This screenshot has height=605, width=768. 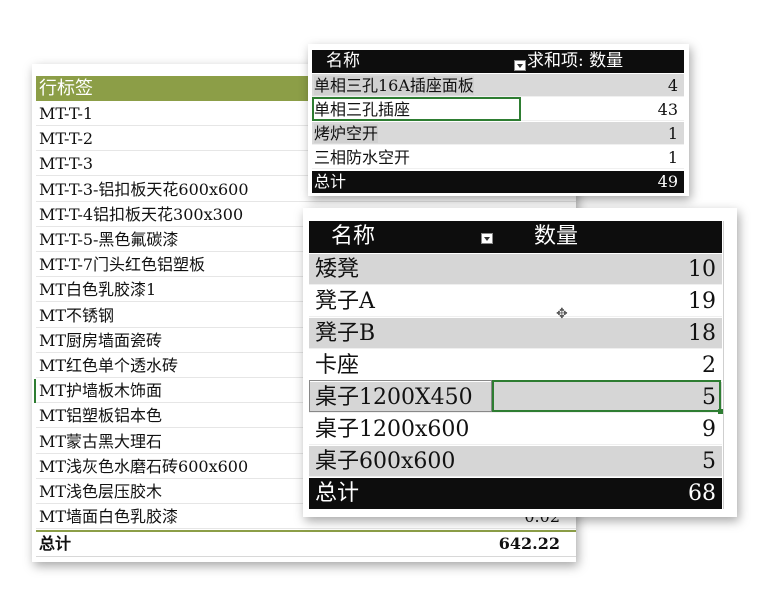 I want to click on row-label: 桌子1200x600, so click(x=392, y=429).